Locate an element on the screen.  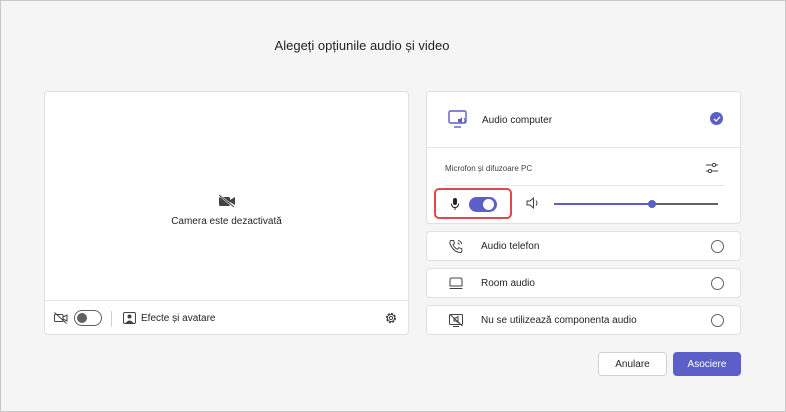
microphone-toggle is located at coordinates (483, 204).